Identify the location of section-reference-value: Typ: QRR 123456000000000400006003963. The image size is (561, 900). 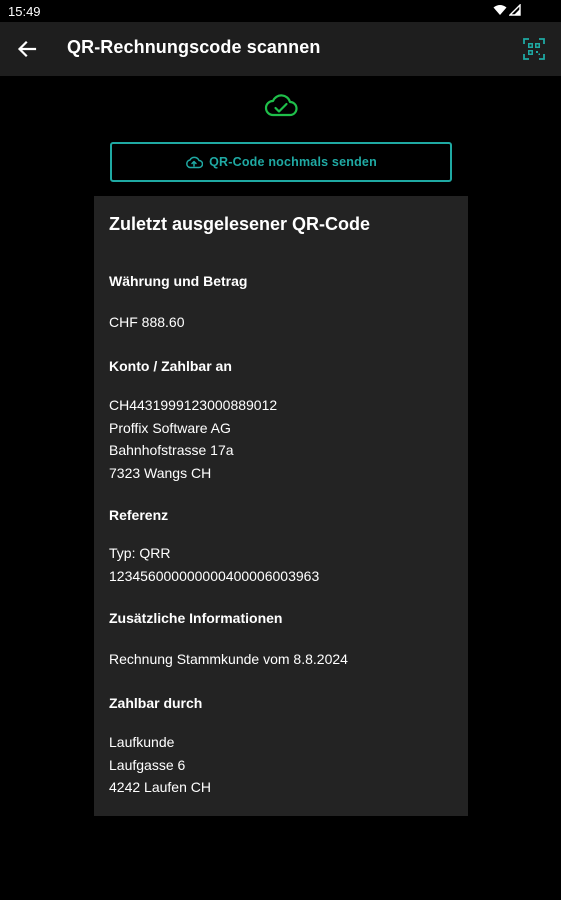
(214, 564).